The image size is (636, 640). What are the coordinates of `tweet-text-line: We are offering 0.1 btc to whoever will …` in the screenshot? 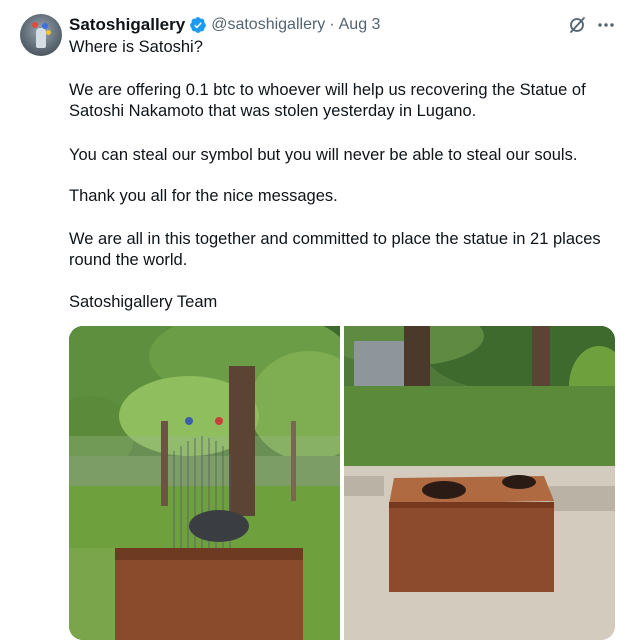 It's located at (327, 90).